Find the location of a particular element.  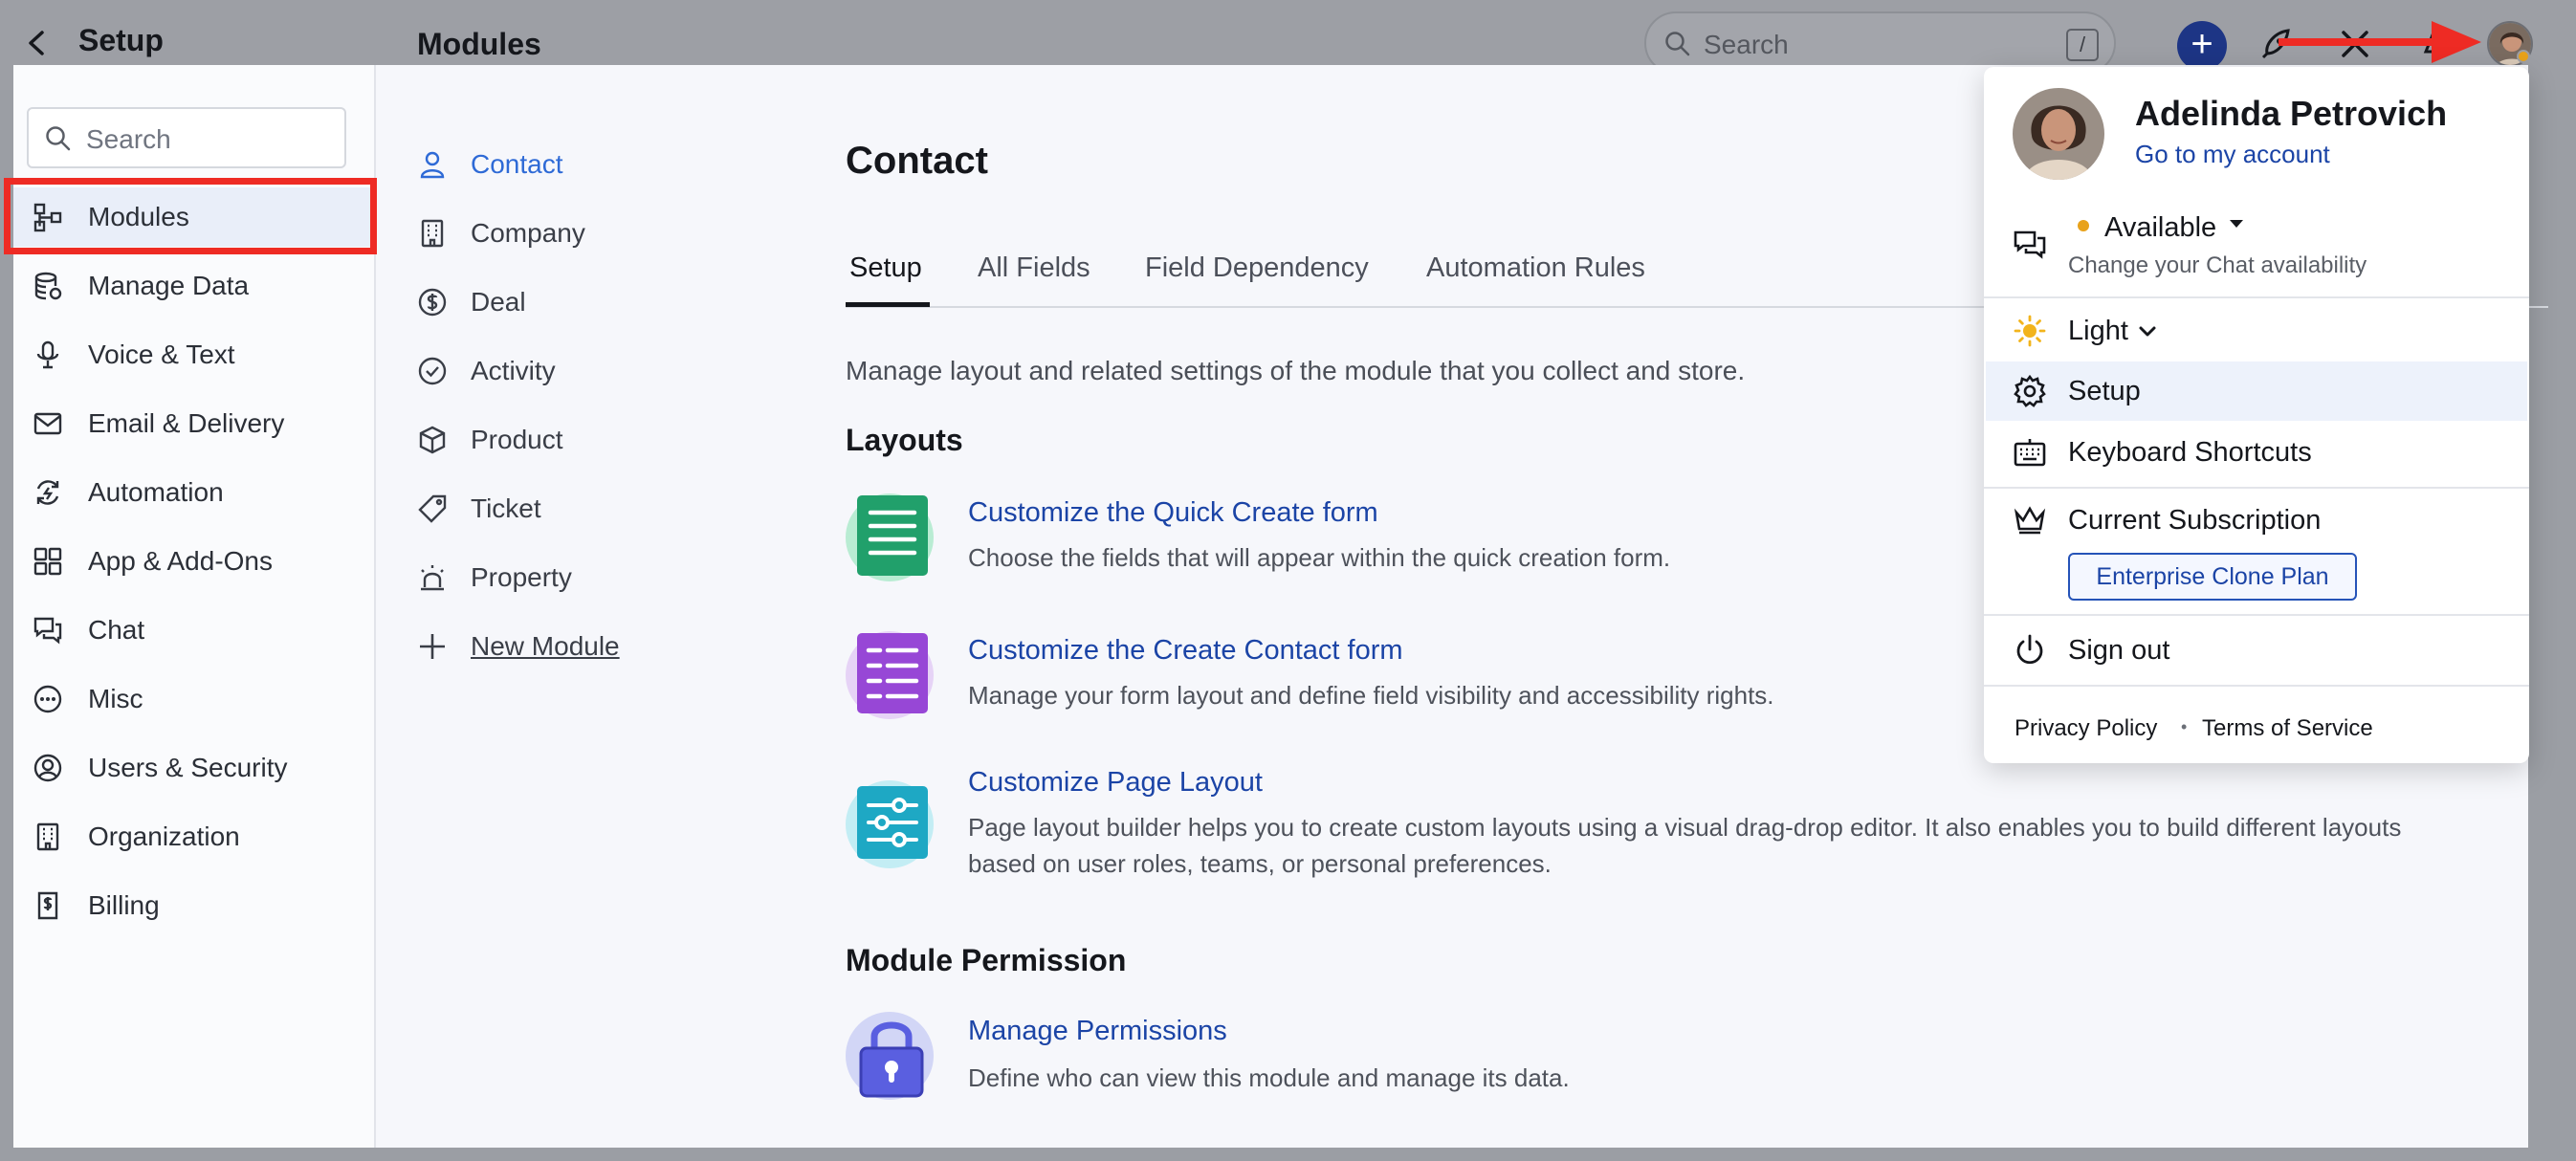

sidebar-item-label: App & Add-Ons is located at coordinates (181, 561).